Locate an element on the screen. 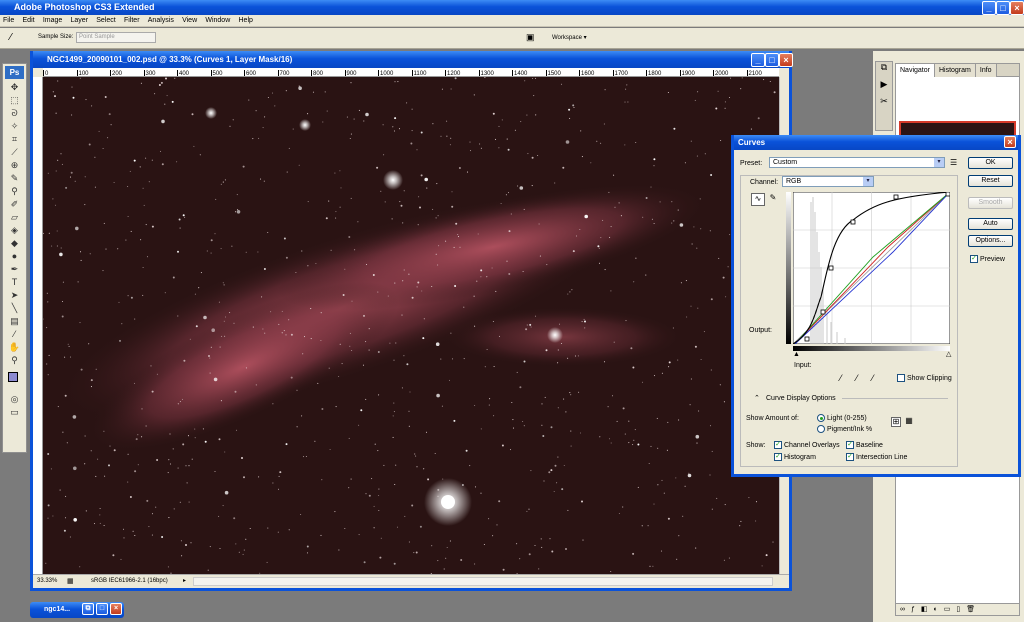  pigment-radio is located at coordinates (821, 429).